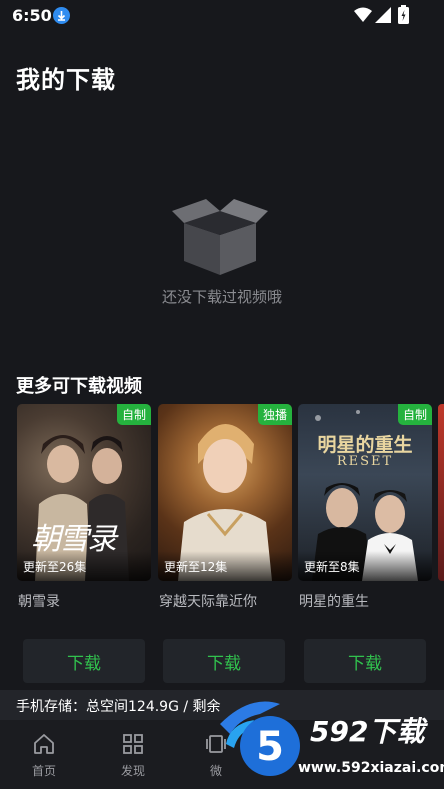  Describe the element at coordinates (367, 731) in the screenshot. I see `watermark-brand: 592下载` at that location.